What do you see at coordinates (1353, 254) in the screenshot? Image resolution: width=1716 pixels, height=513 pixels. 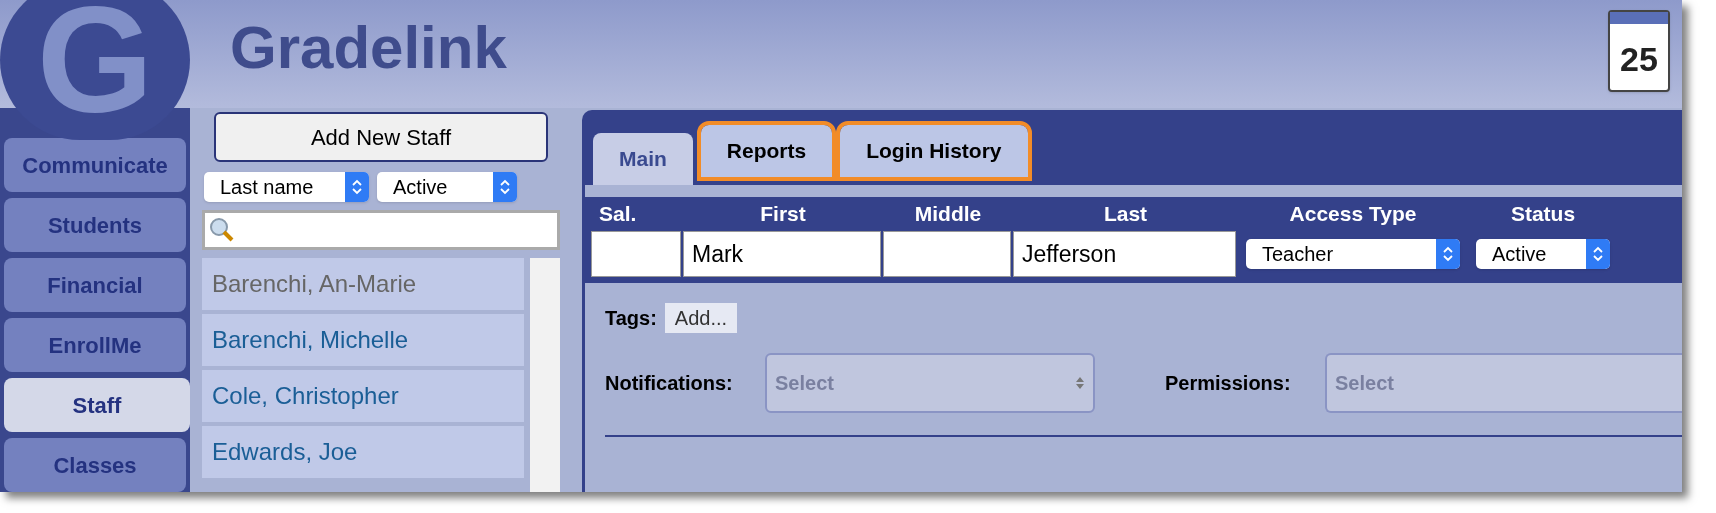 I see `dropdown-select: Teacher` at bounding box center [1353, 254].